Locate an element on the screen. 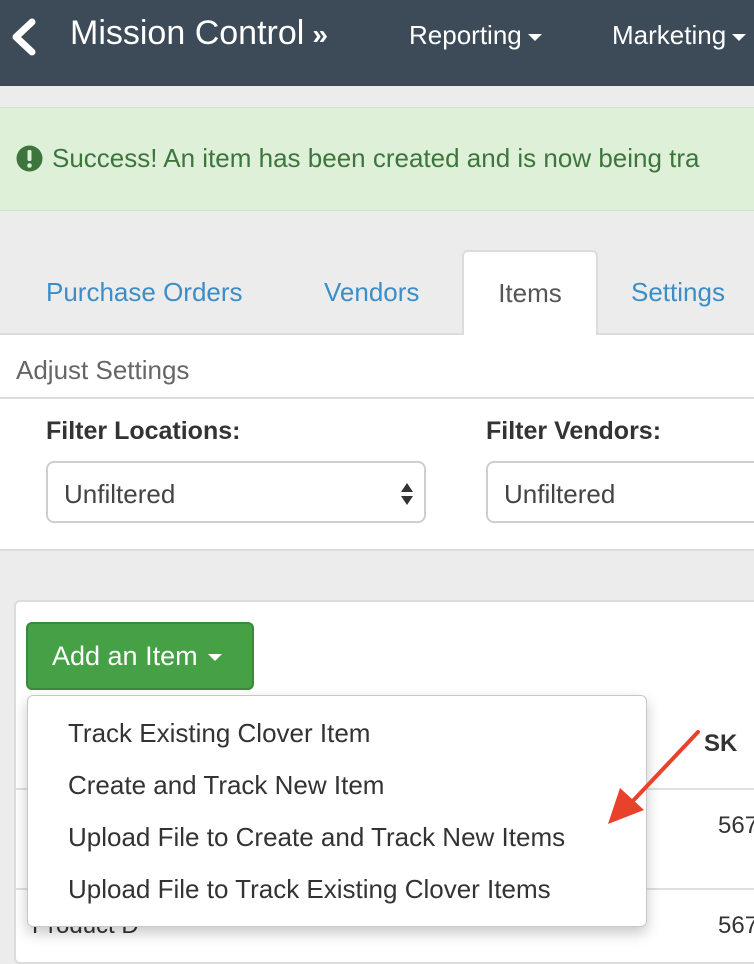 The height and width of the screenshot is (964, 754). add-item-button: Add an Item is located at coordinates (140, 656).